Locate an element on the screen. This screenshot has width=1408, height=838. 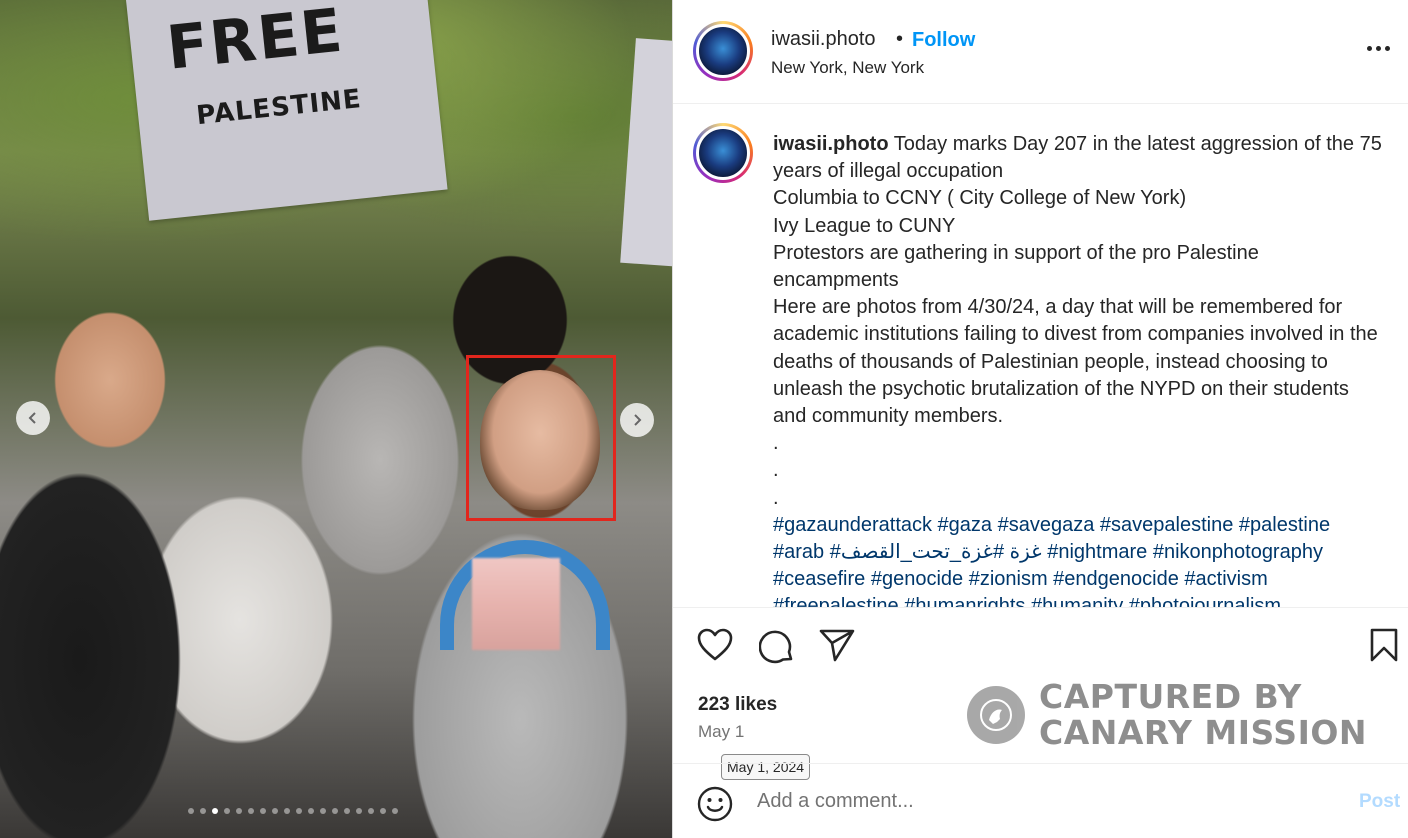
chevron-right-icon is located at coordinates (638, 420).